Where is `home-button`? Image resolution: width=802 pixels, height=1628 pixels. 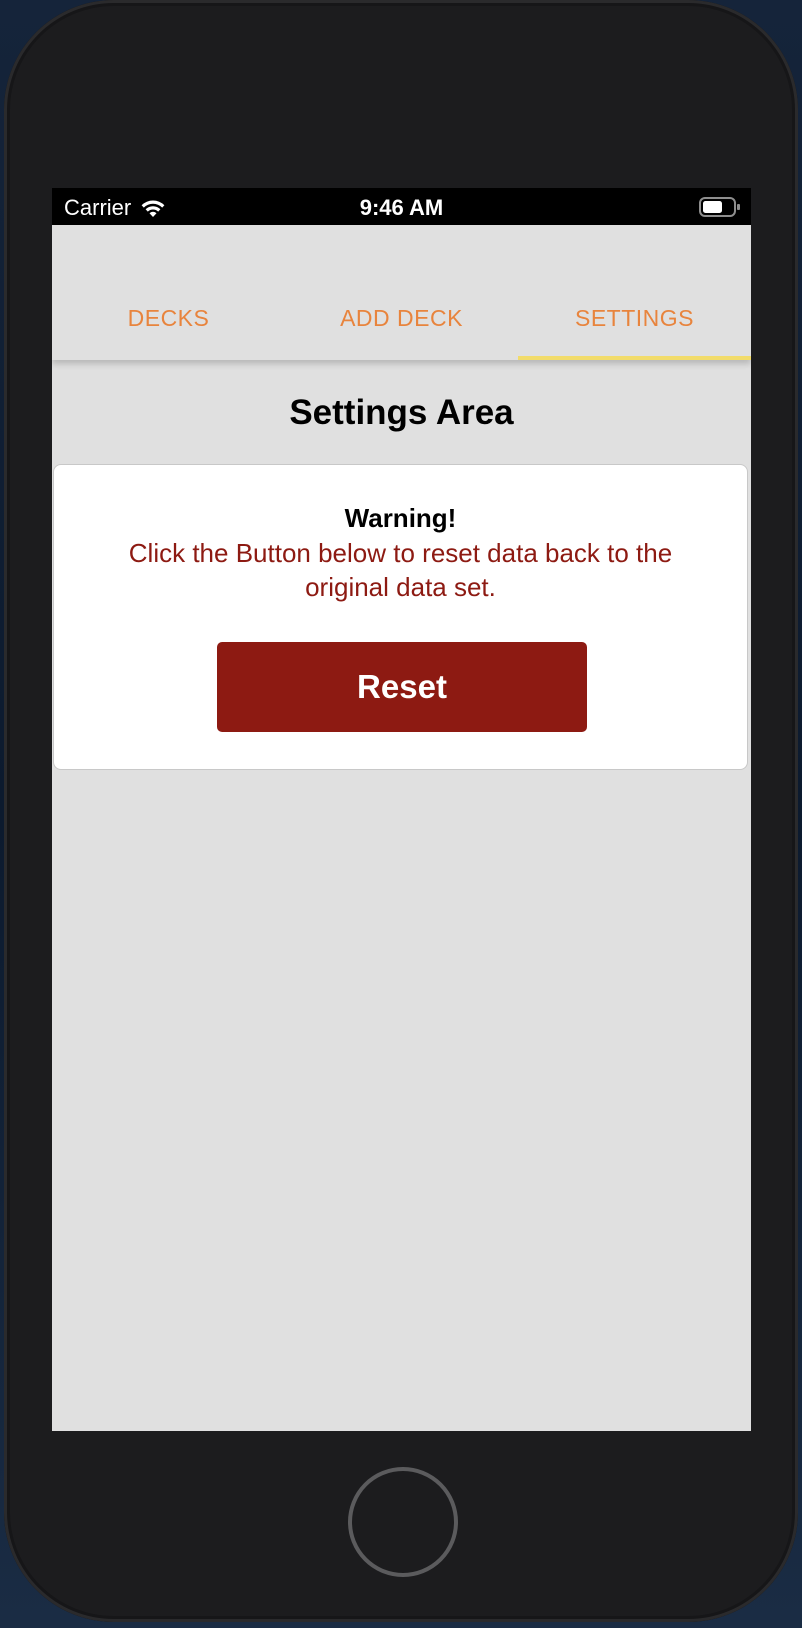 home-button is located at coordinates (403, 1522).